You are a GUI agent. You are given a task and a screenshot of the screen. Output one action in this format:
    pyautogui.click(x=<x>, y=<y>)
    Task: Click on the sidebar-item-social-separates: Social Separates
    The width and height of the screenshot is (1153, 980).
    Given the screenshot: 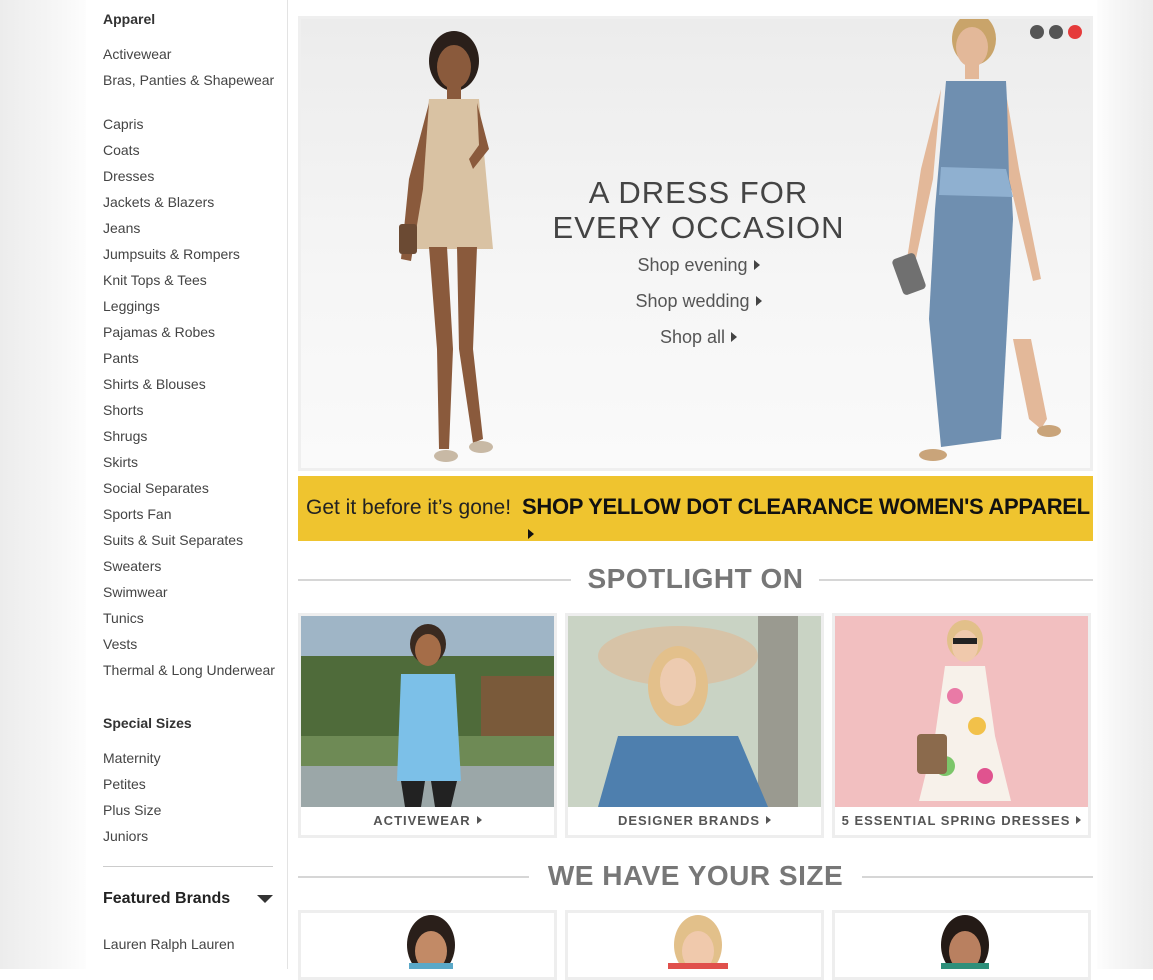 What is the action you would take?
    pyautogui.click(x=190, y=488)
    